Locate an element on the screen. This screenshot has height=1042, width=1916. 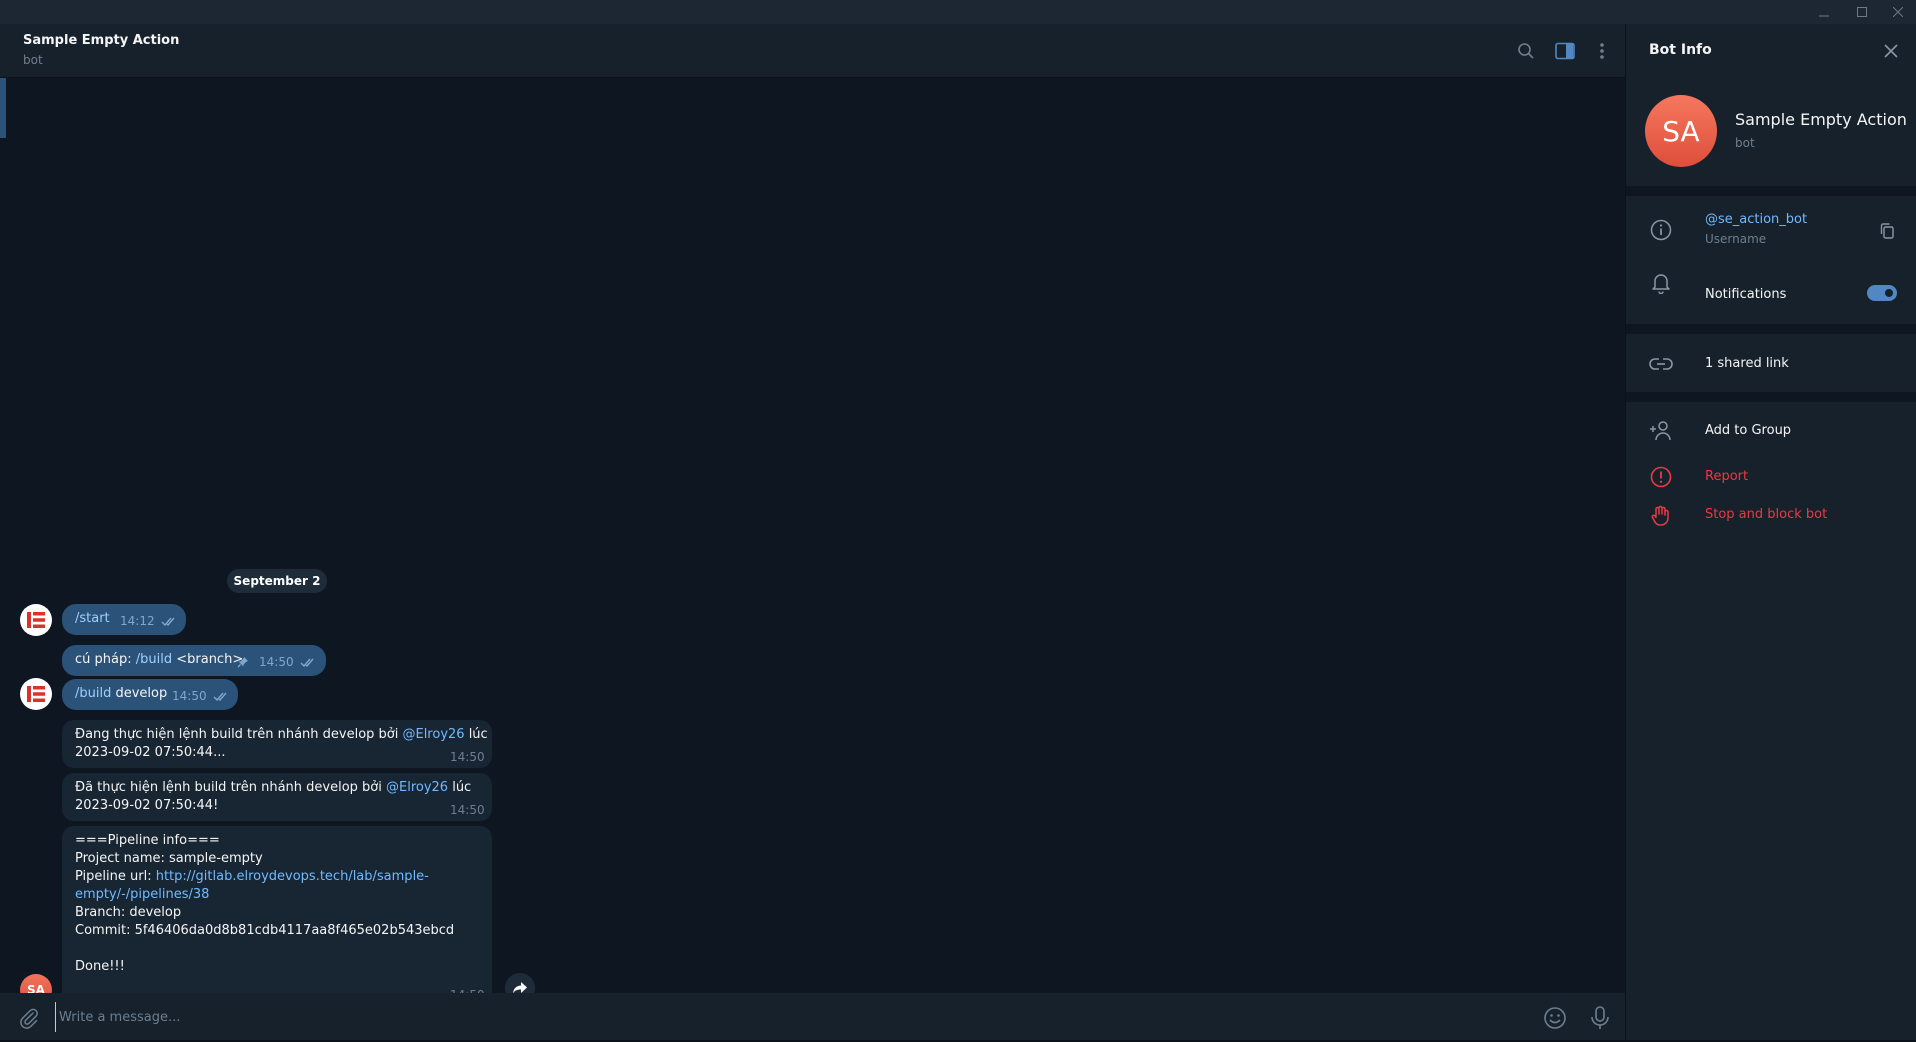
more-vertical-icon is located at coordinates (1602, 51).